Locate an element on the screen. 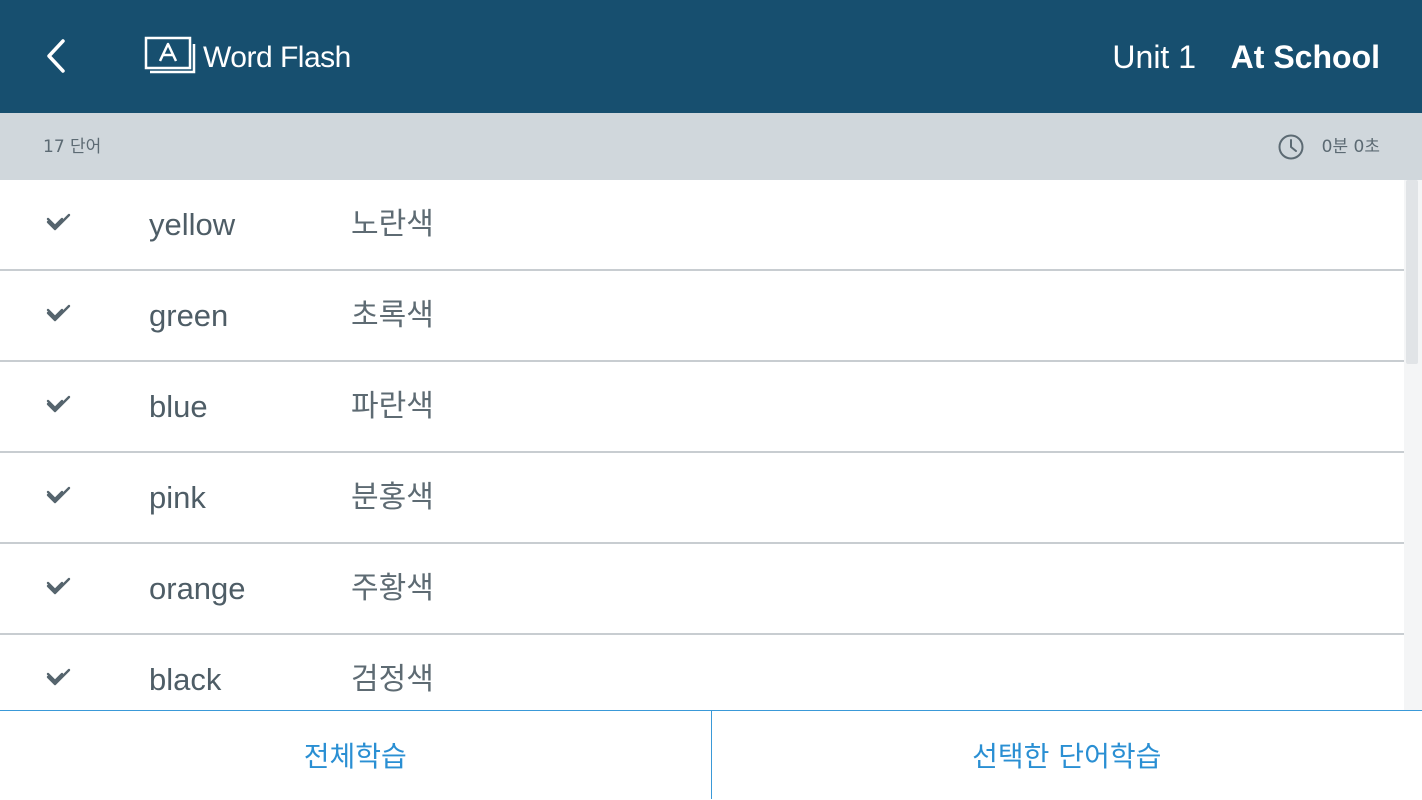  study-selected-button: 선택한 단어학습 is located at coordinates (1067, 755).